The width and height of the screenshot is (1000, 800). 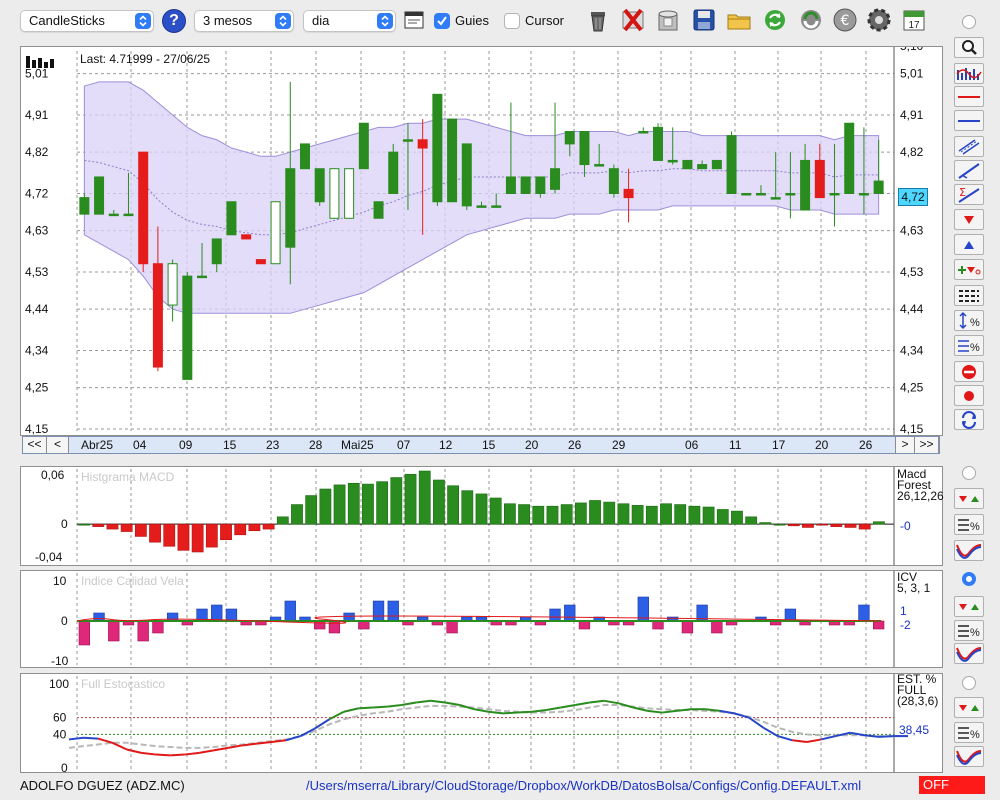 What do you see at coordinates (58, 445) in the screenshot?
I see `nav-prev-button: <` at bounding box center [58, 445].